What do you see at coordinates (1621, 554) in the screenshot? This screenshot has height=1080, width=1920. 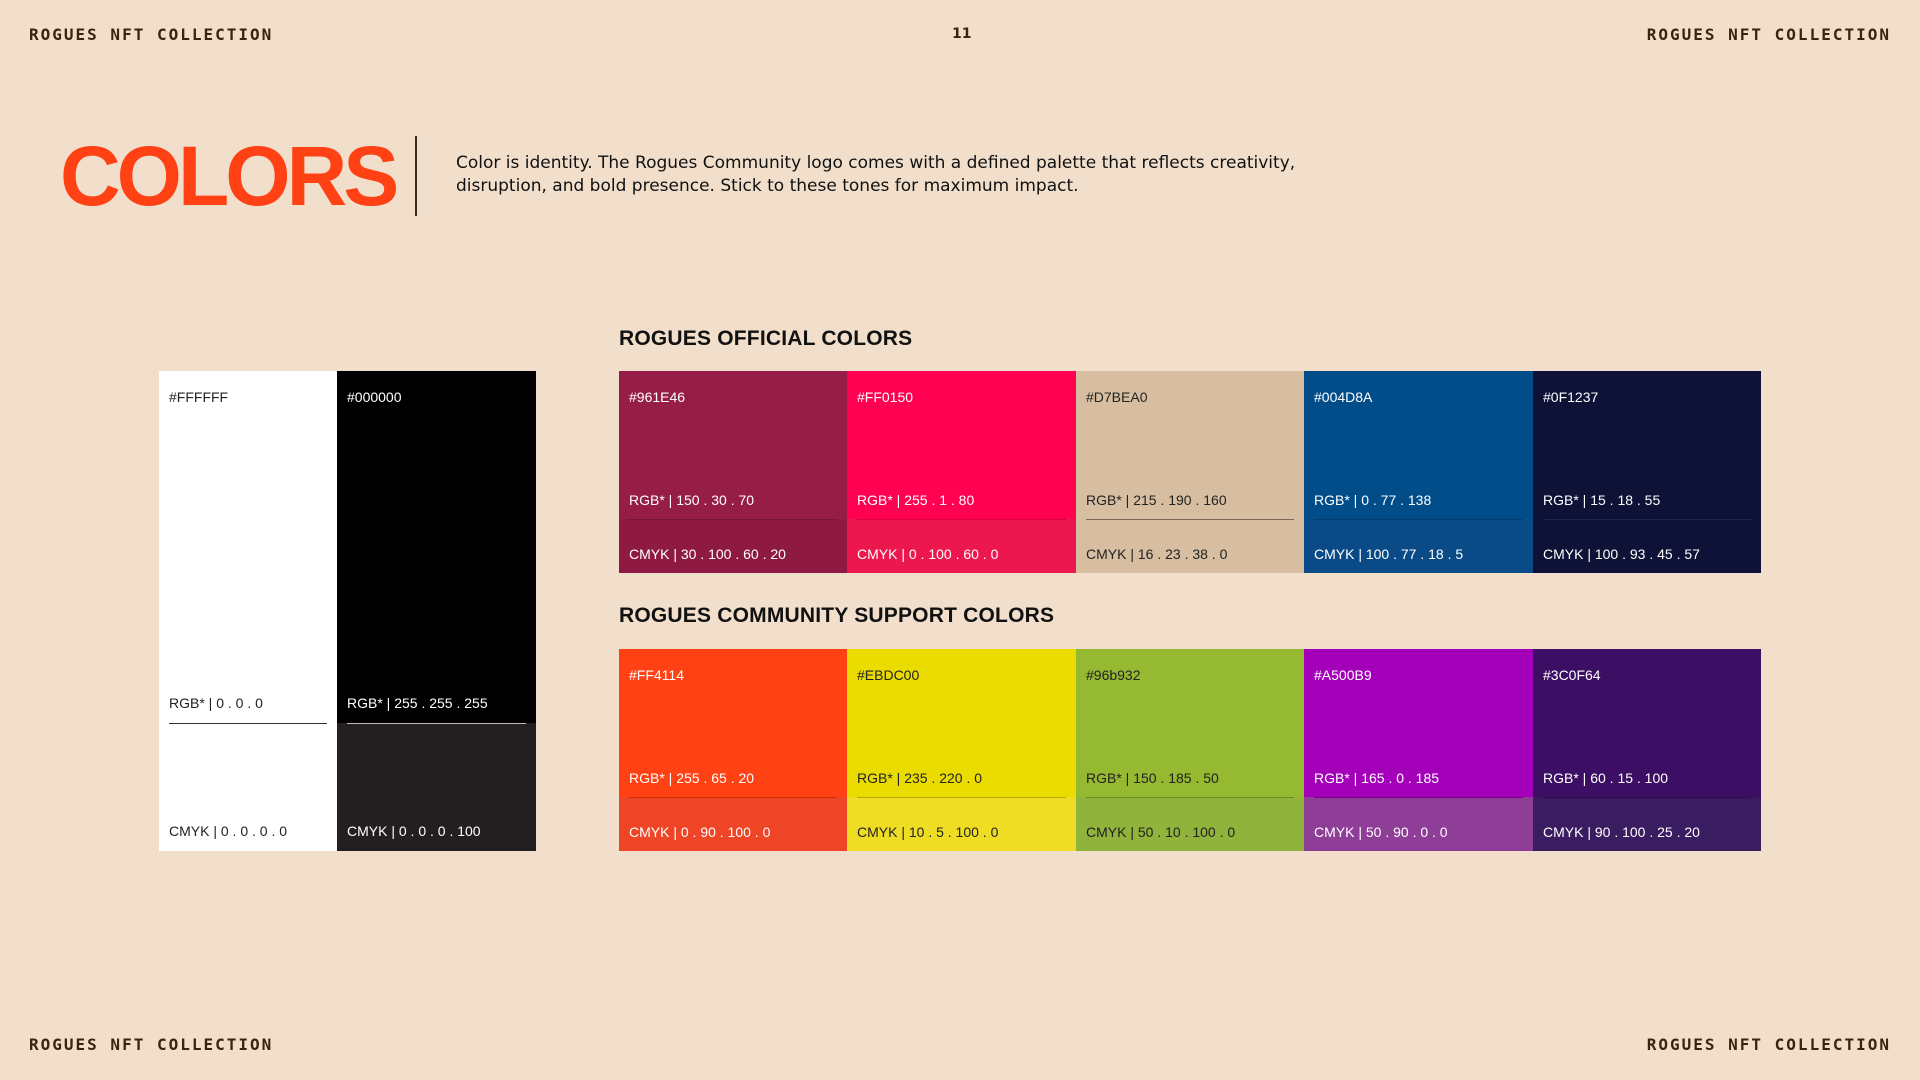 I see `swatch-cmyk-label: CMYK | 100 . 93 . 45 . 57` at bounding box center [1621, 554].